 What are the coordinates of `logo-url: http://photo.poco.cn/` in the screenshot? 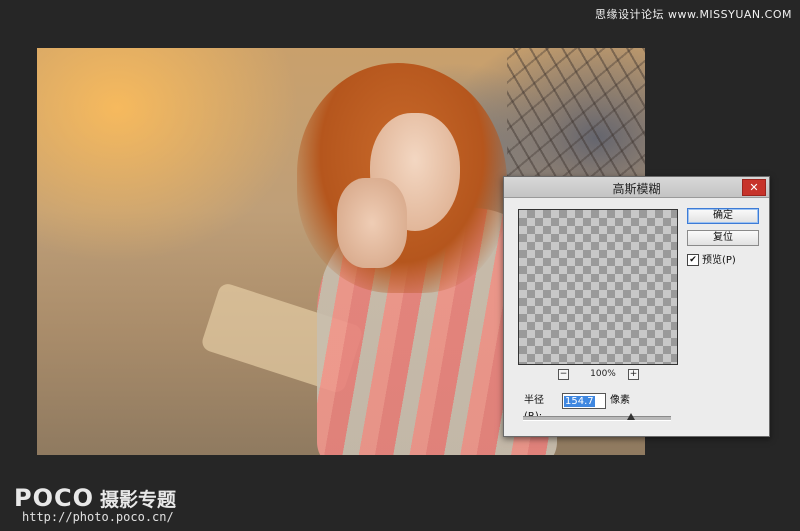 It's located at (98, 517).